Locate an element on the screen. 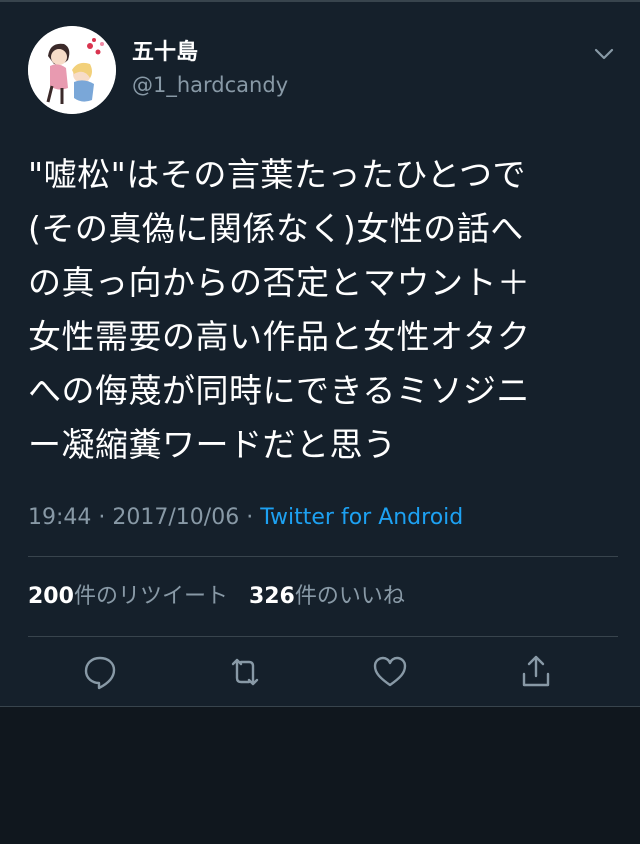  username-handle: @1_hardcandy is located at coordinates (210, 85).